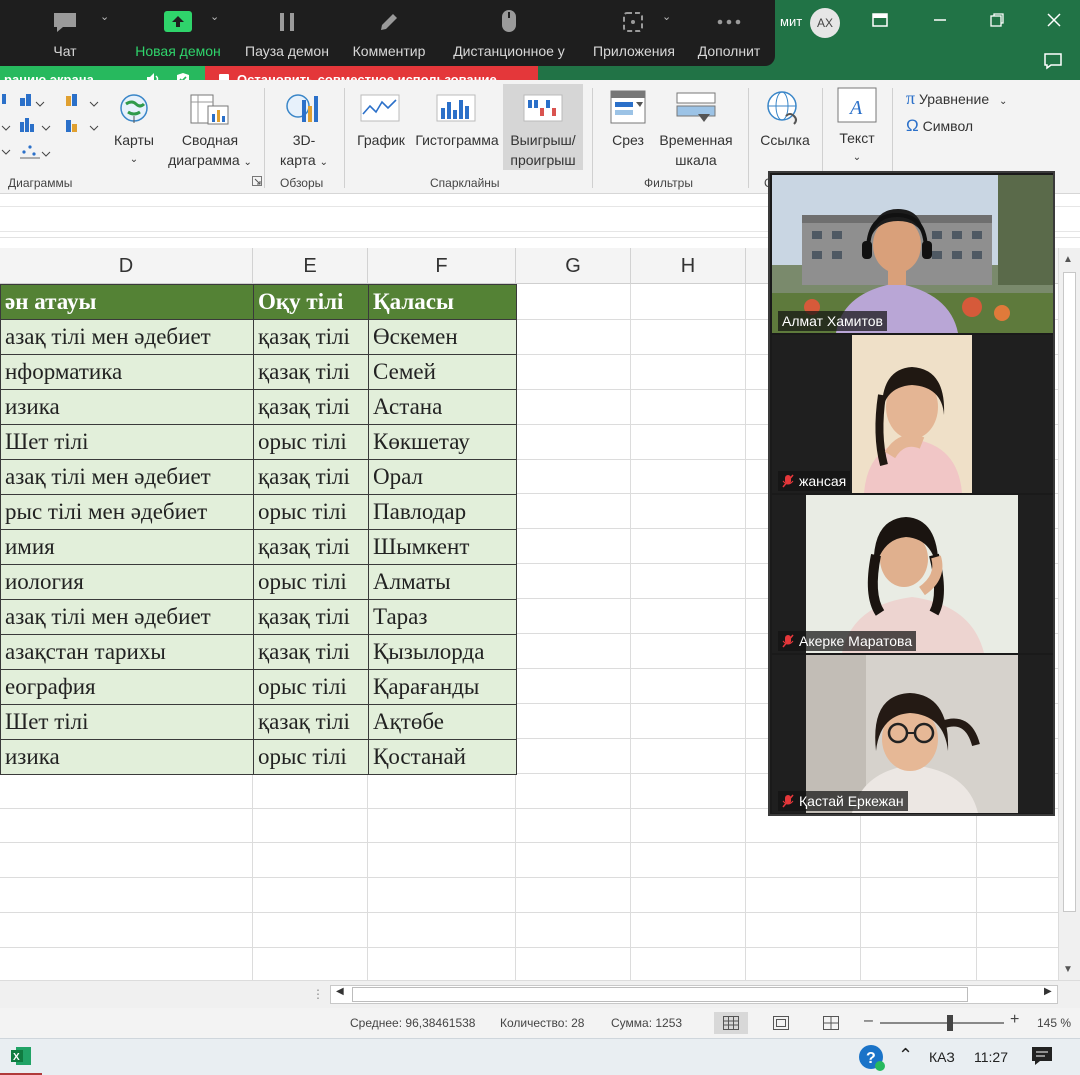 The height and width of the screenshot is (1075, 1080). I want to click on scroll-left-icon: ◀, so click(340, 991).